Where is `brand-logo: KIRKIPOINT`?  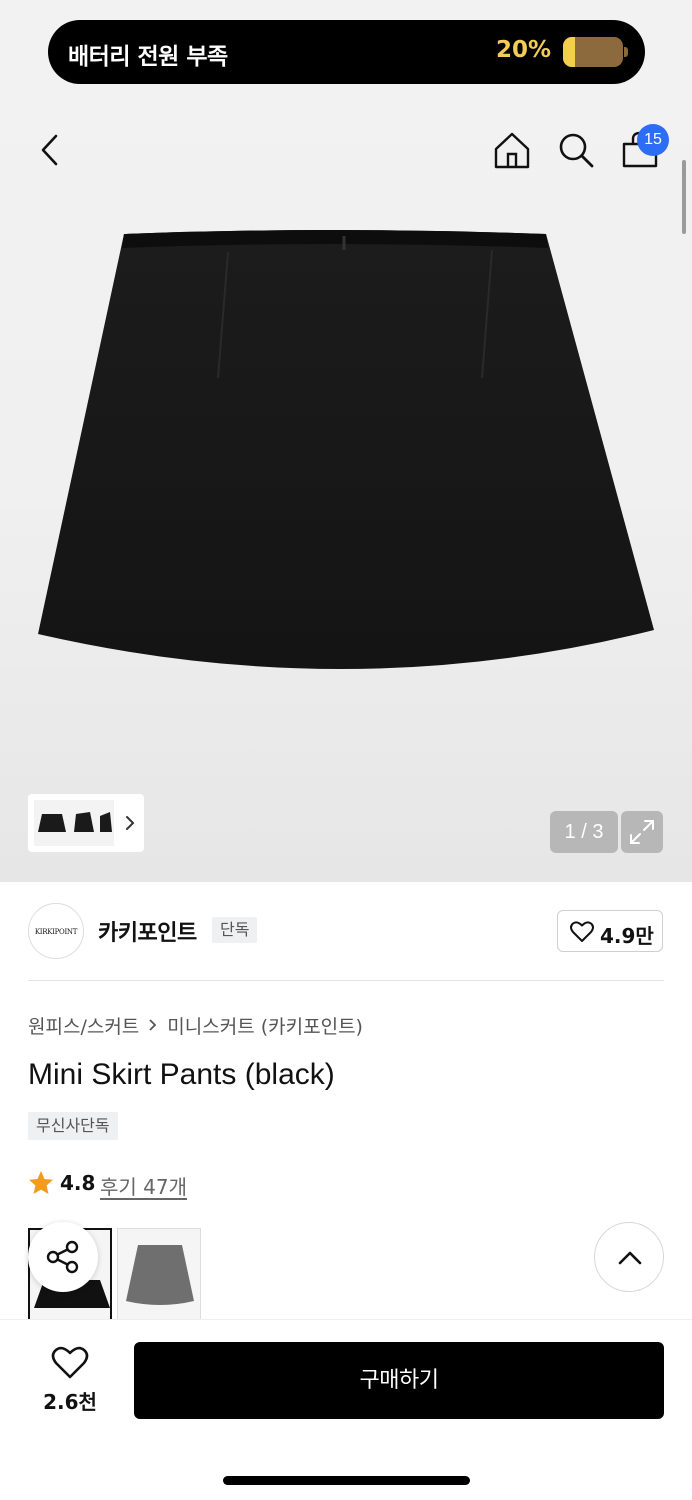 brand-logo: KIRKIPOINT is located at coordinates (56, 931).